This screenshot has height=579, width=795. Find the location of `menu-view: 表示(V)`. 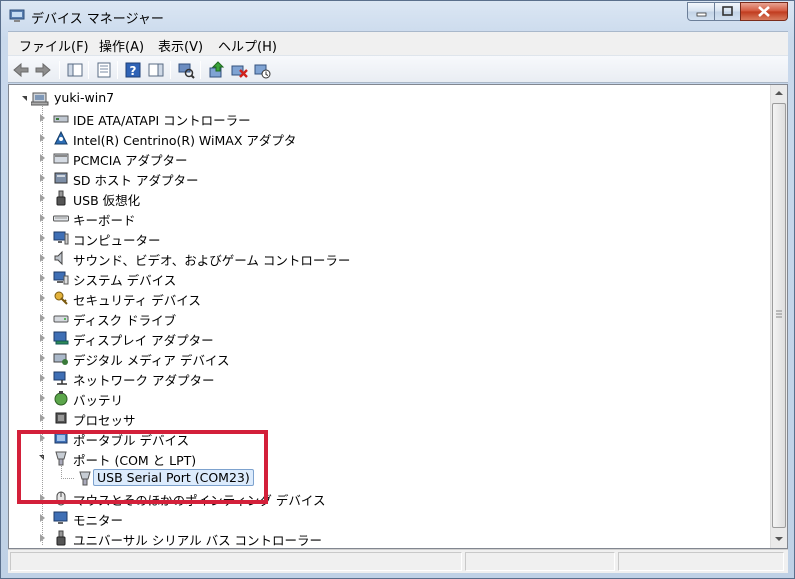

menu-view: 表示(V) is located at coordinates (180, 45).